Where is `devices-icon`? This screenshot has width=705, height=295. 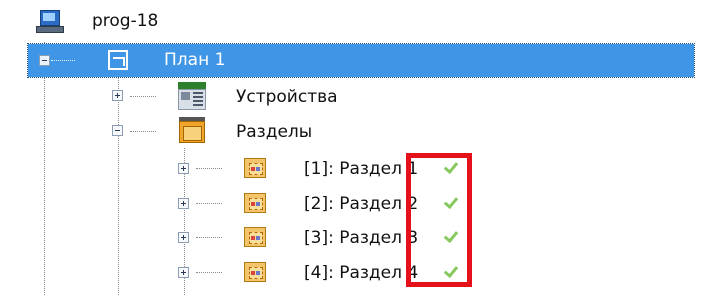 devices-icon is located at coordinates (192, 96).